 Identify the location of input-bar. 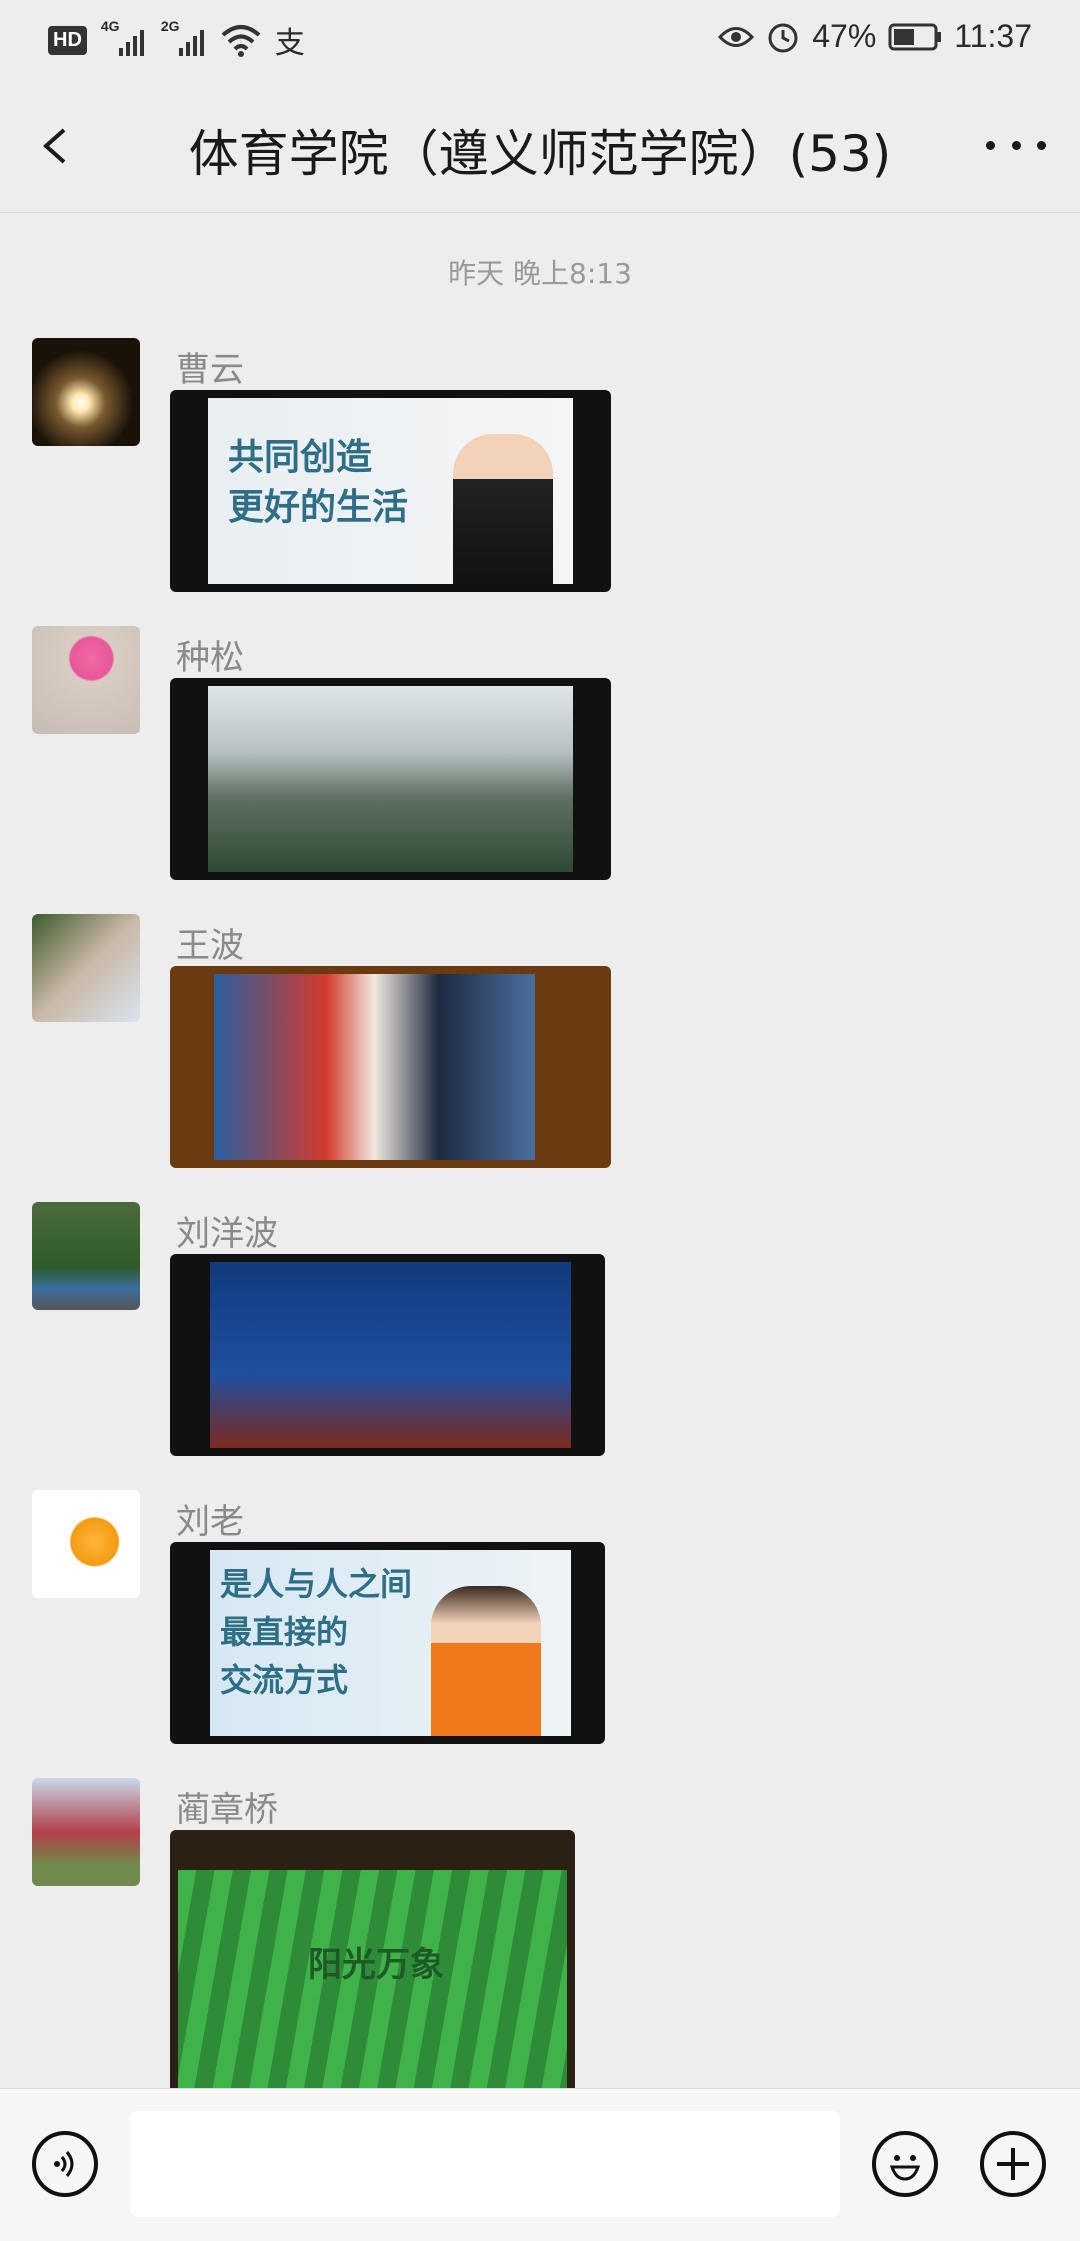
(540, 2164).